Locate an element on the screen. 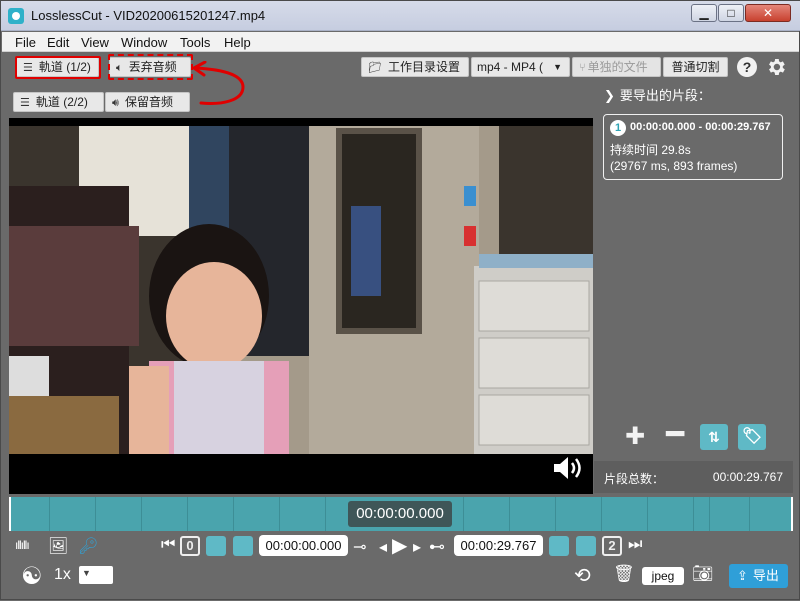 The width and height of the screenshot is (800, 601). keyframes-key-icon: 🔑︎ is located at coordinates (88, 546).